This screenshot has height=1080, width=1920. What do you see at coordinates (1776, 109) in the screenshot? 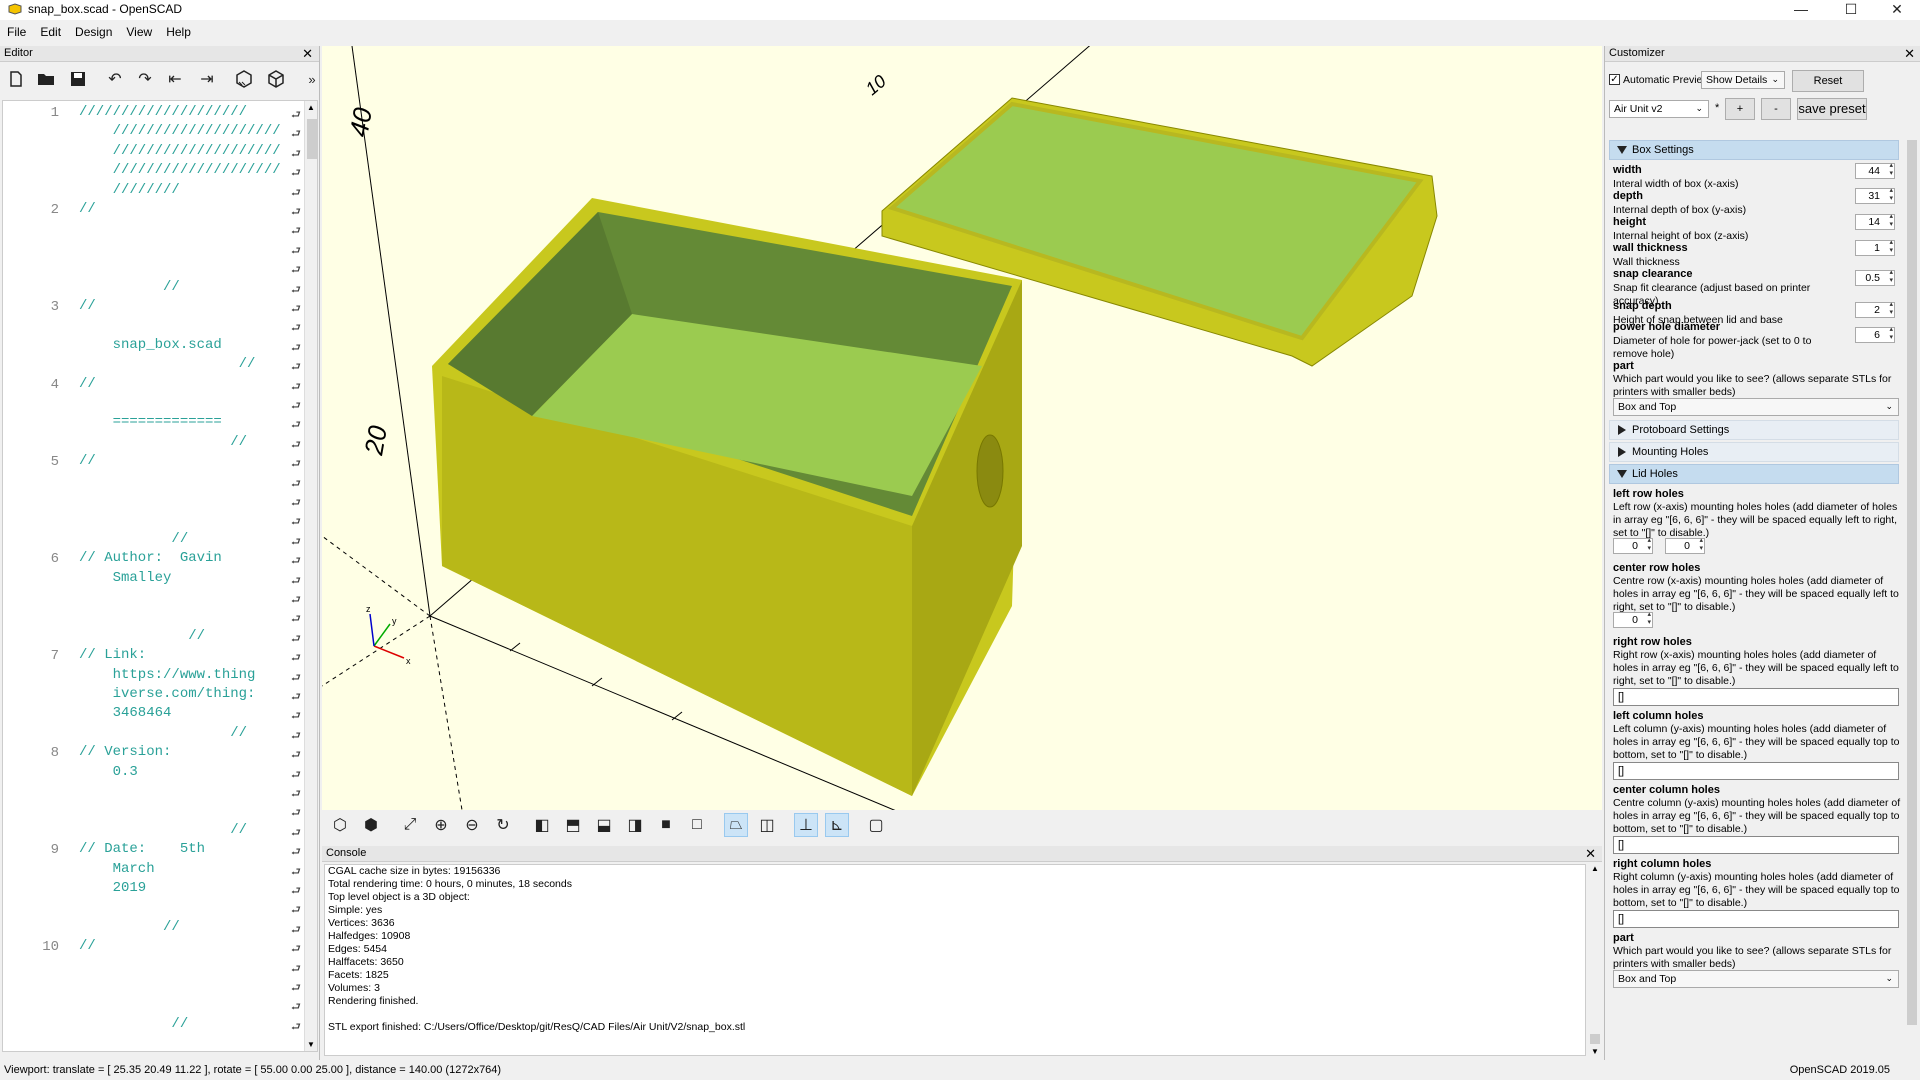
I see `remove-preset-button: -` at bounding box center [1776, 109].